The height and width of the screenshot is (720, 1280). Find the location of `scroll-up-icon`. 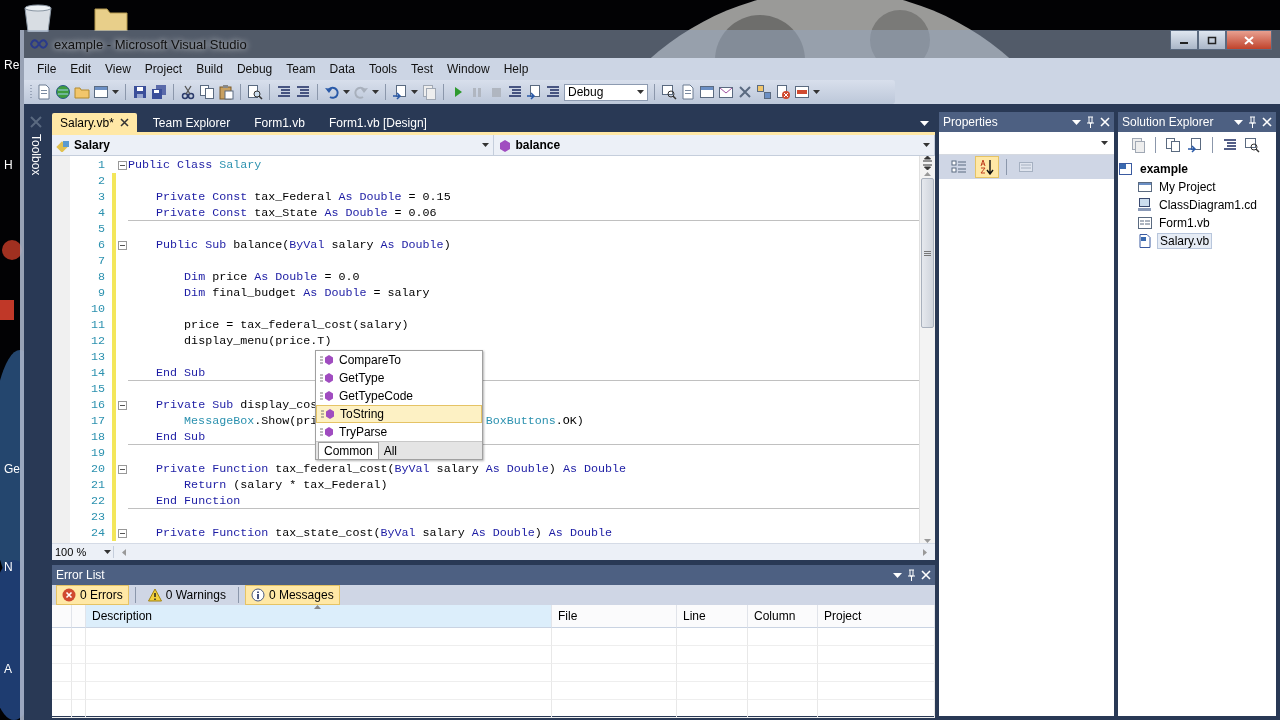

scroll-up-icon is located at coordinates (927, 174).